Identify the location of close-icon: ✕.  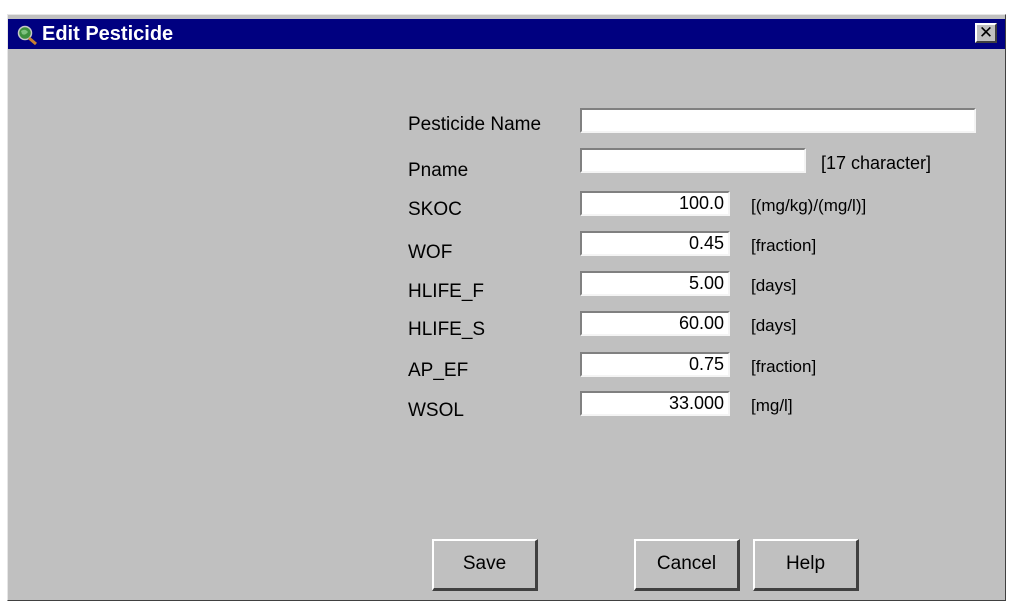
(986, 32).